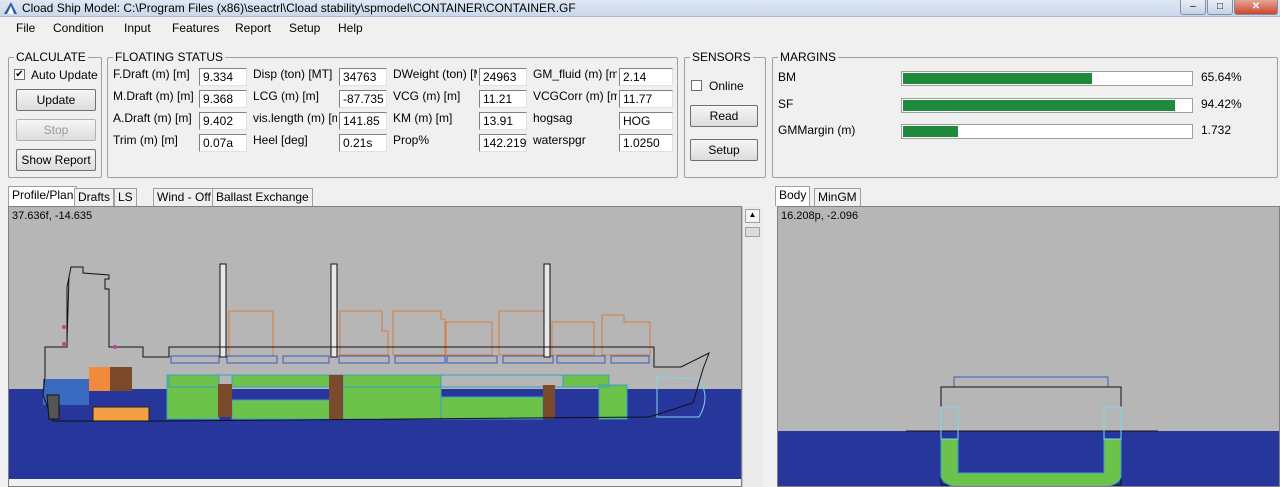 This screenshot has width=1280, height=487. I want to click on floating-status-label: DWeight (ton) [MT], so click(435, 74).